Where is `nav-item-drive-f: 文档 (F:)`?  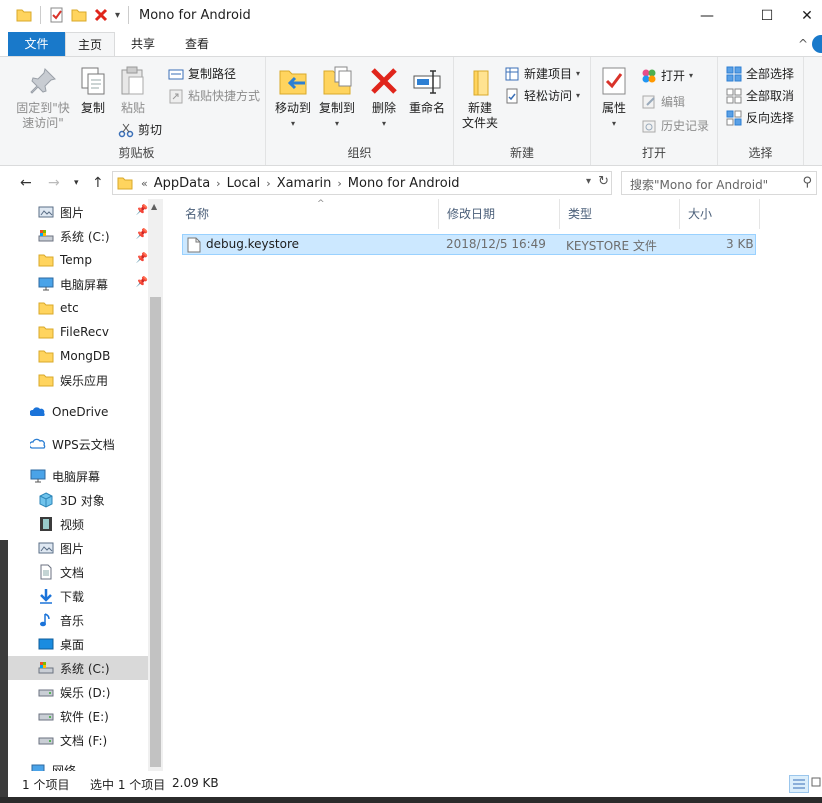 nav-item-drive-f: 文档 (F:) is located at coordinates (78, 740).